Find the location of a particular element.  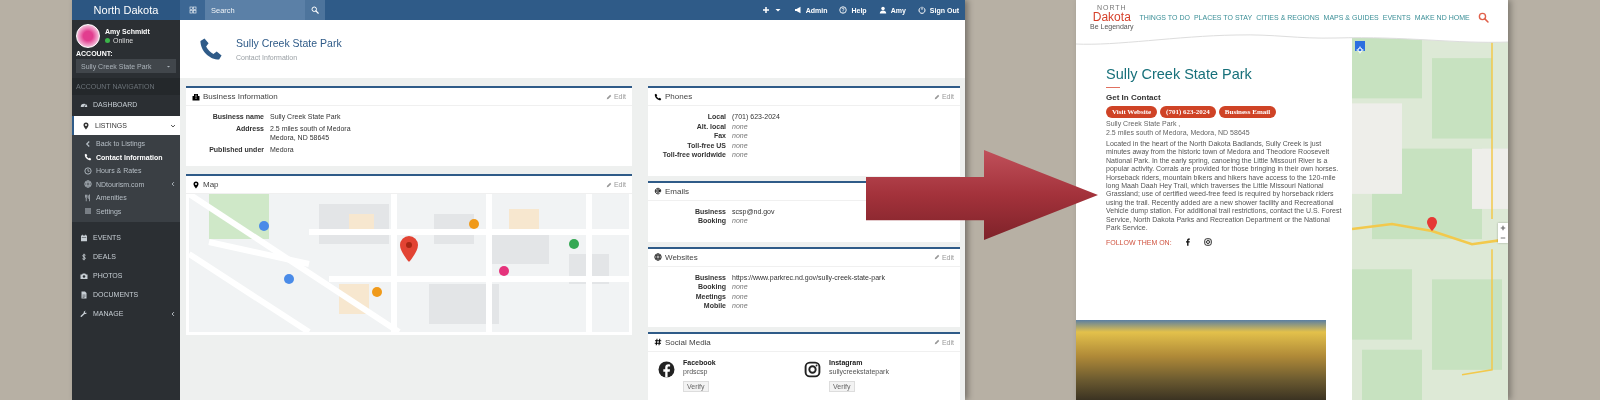

street-view-button is located at coordinates (1360, 46).